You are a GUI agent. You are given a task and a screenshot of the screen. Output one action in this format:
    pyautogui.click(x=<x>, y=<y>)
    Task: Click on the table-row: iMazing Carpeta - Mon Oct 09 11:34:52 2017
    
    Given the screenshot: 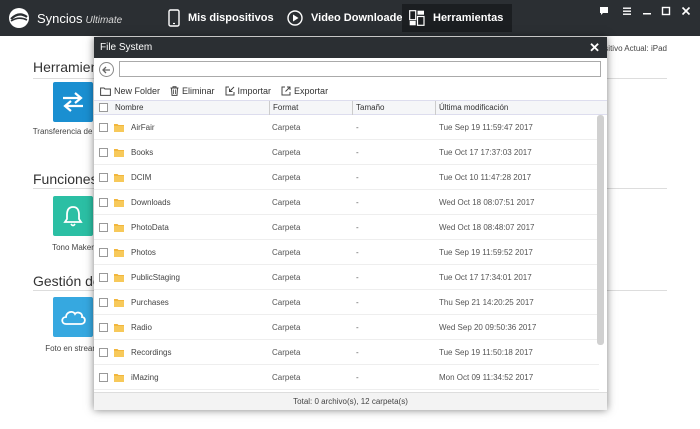 What is the action you would take?
    pyautogui.click(x=346, y=377)
    